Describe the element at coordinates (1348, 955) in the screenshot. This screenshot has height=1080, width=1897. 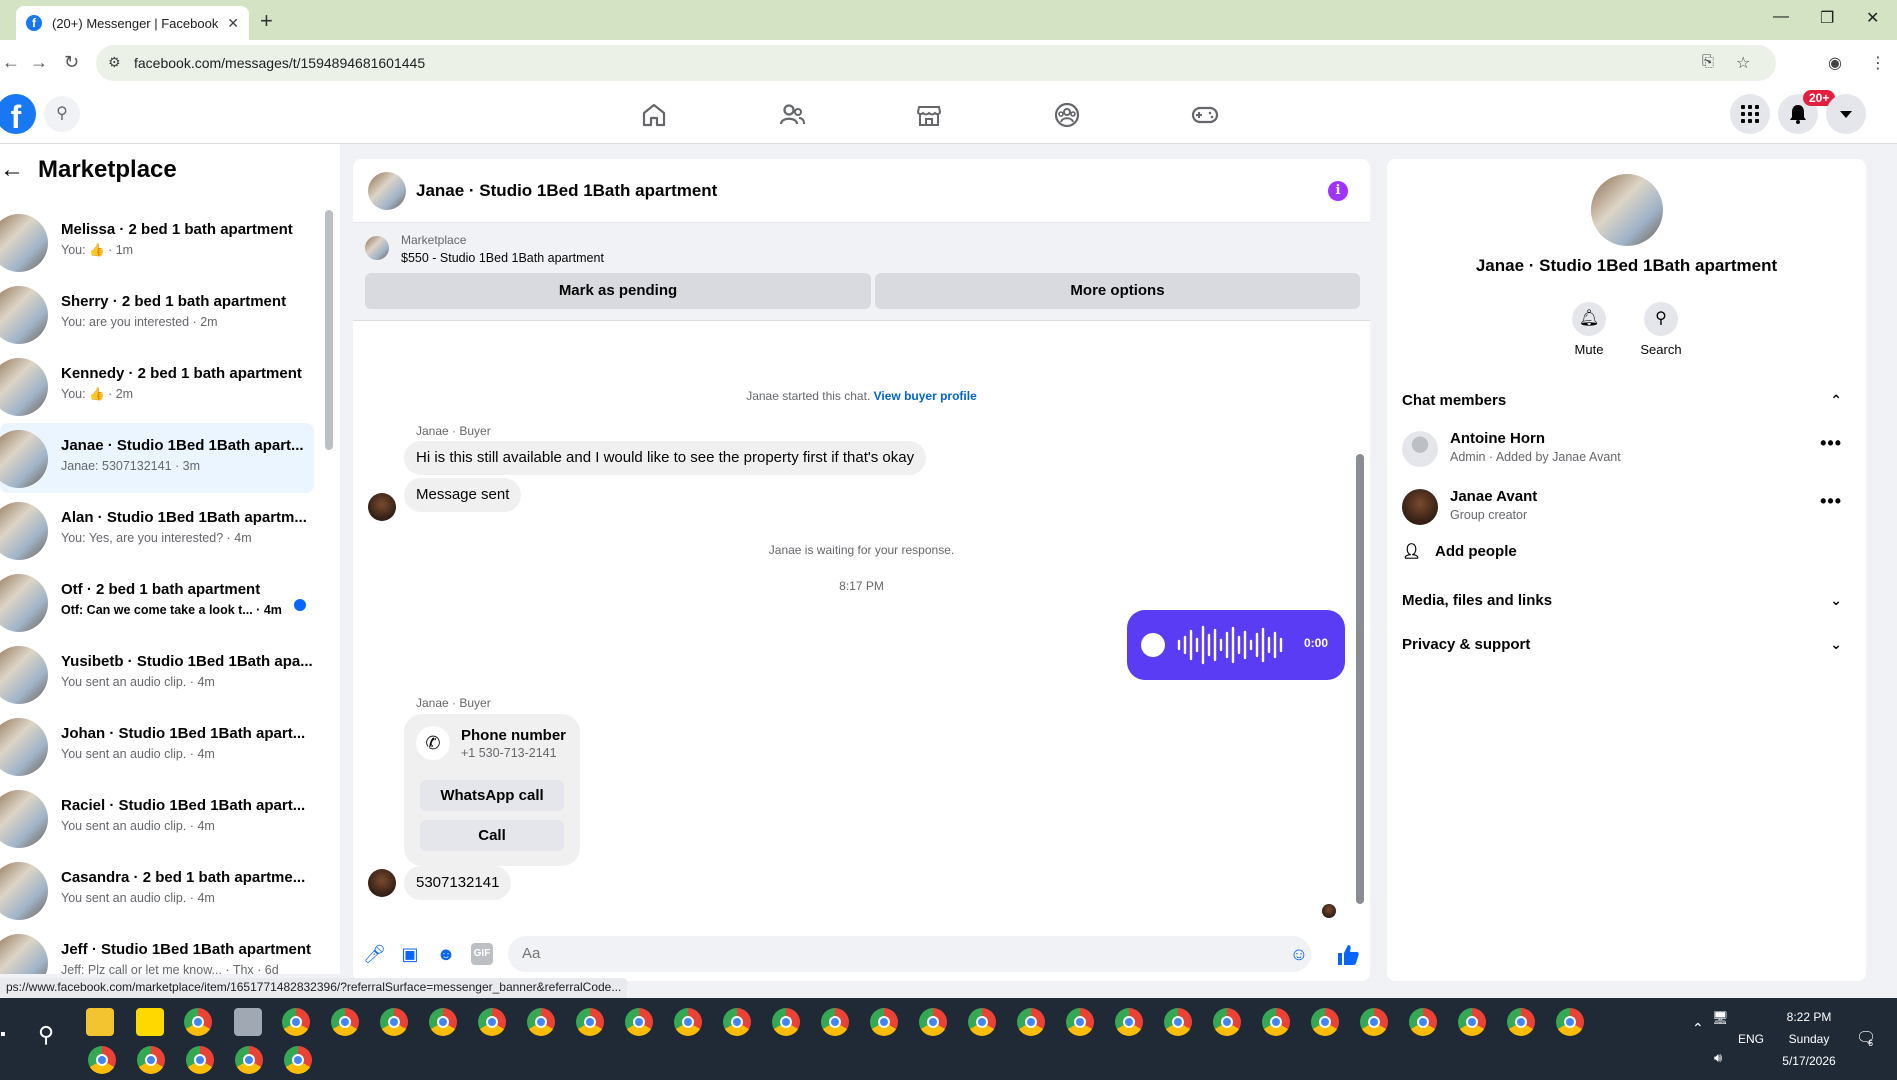
I see `thumbs-up-icon` at that location.